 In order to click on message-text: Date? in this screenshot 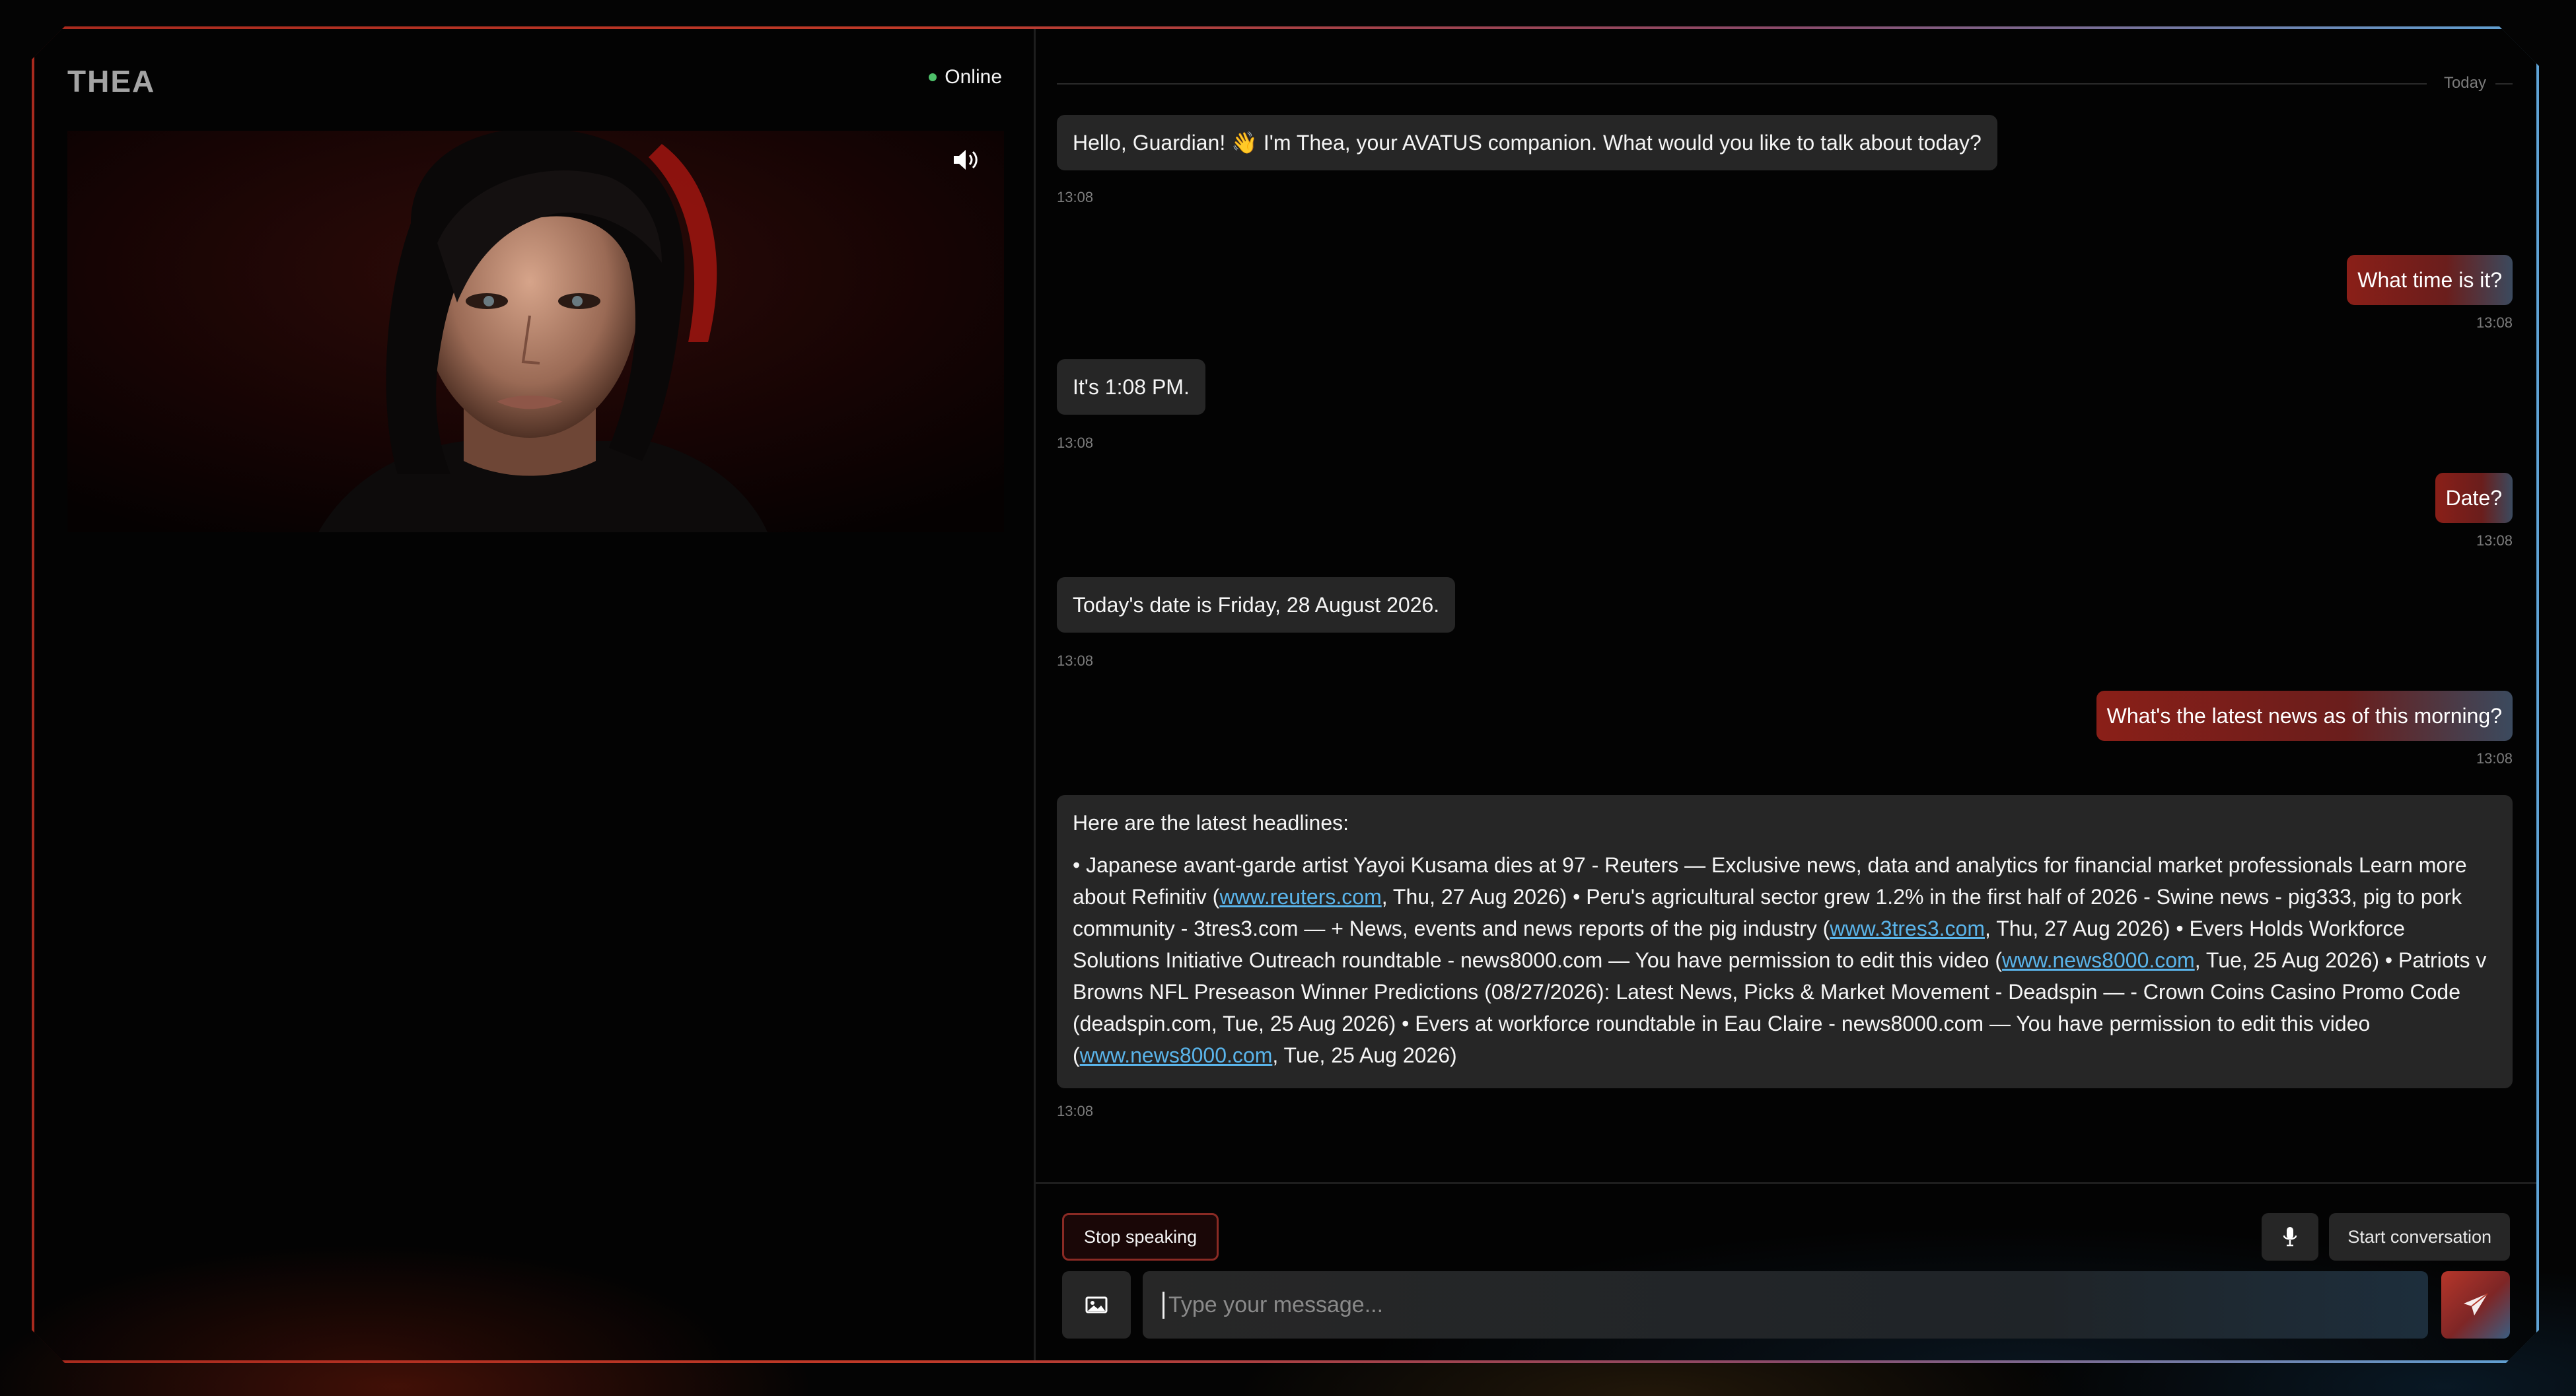, I will do `click(2473, 498)`.